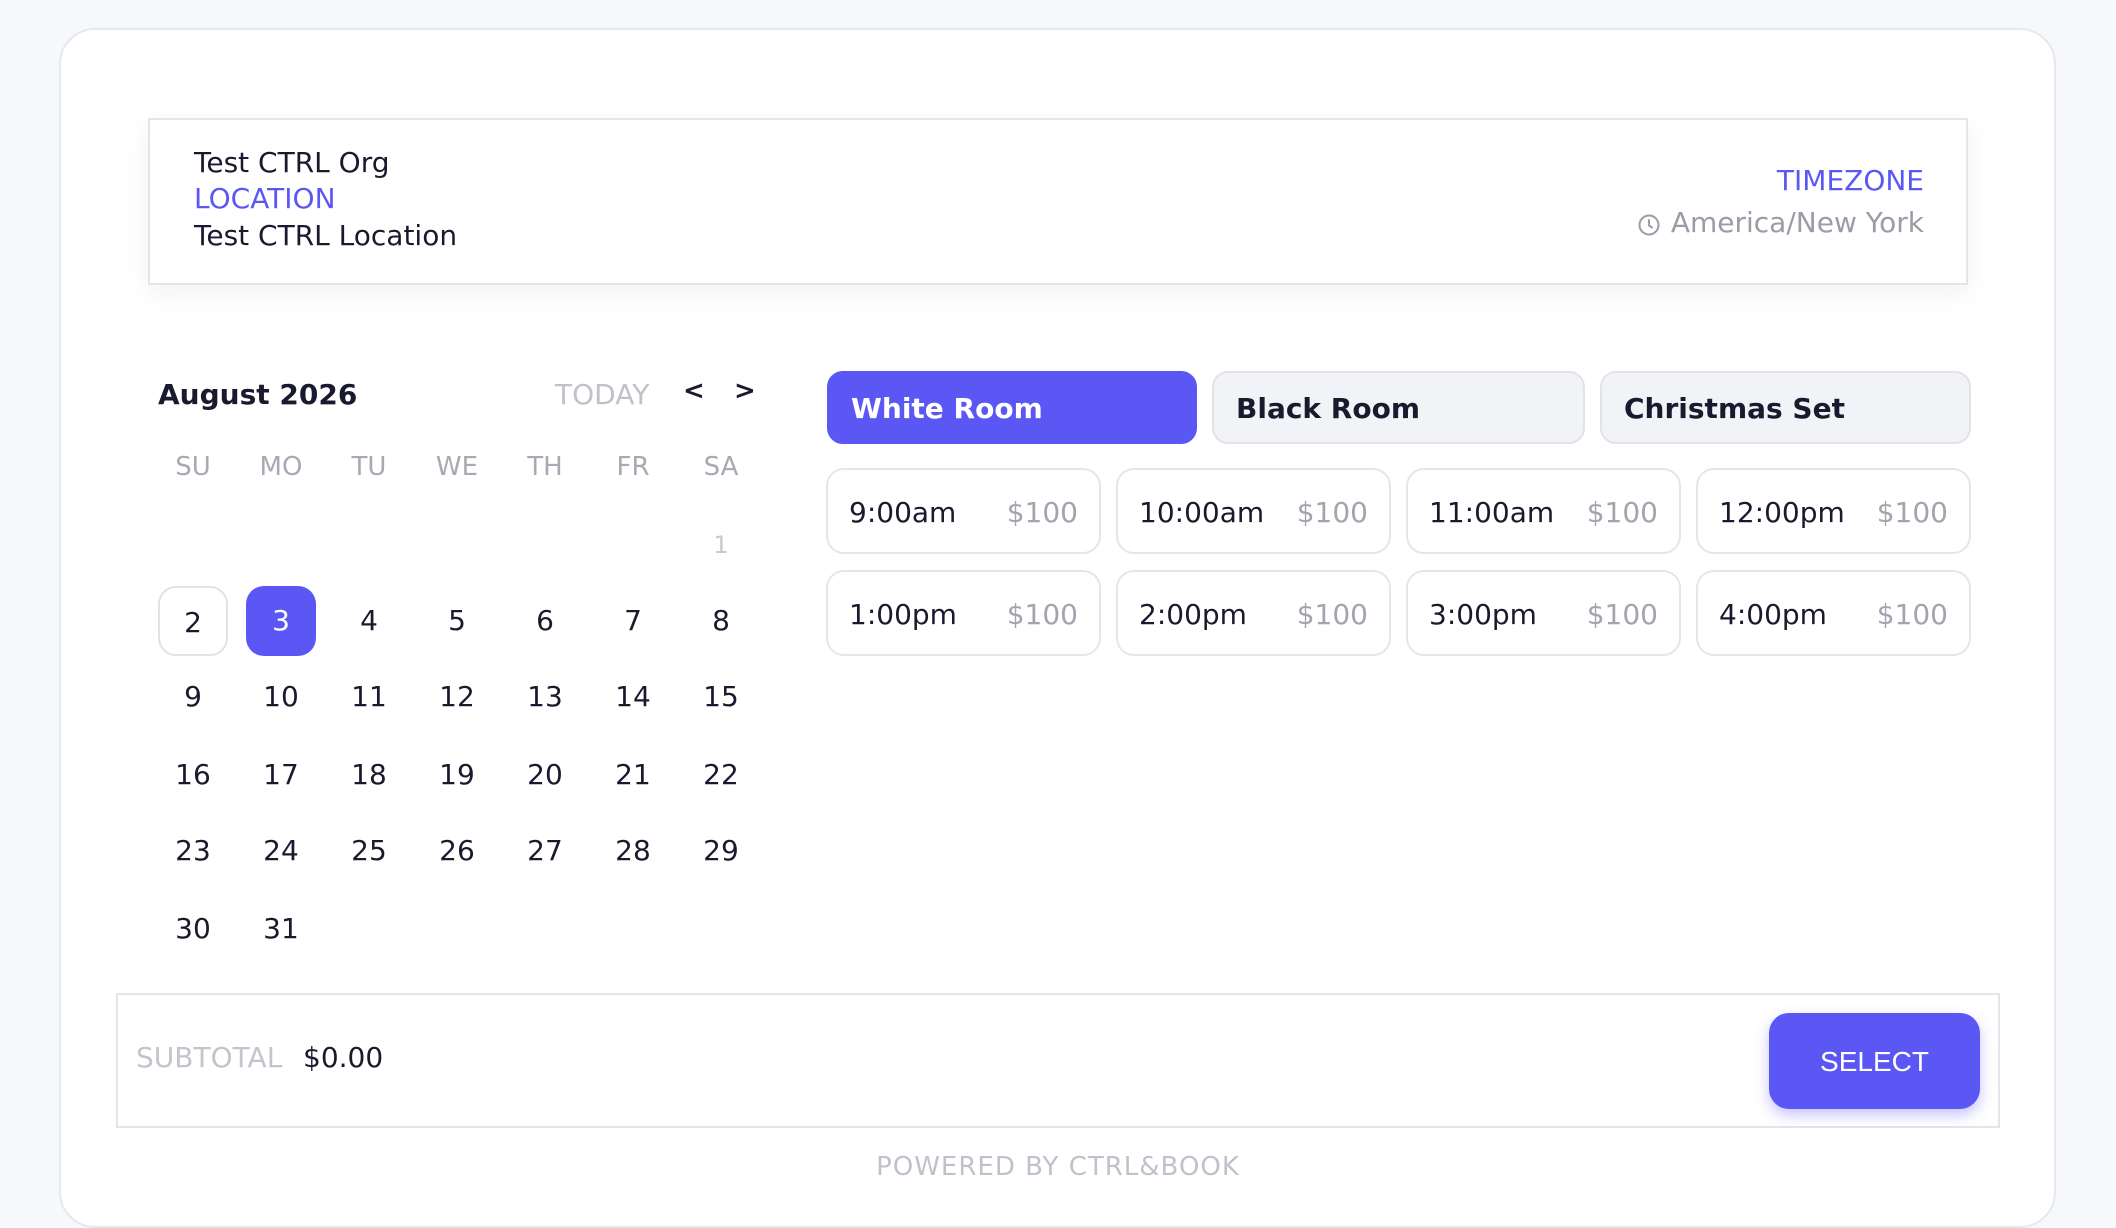 The image size is (2116, 1228). What do you see at coordinates (209, 1057) in the screenshot?
I see `subtotal-label: SUBTOTAL` at bounding box center [209, 1057].